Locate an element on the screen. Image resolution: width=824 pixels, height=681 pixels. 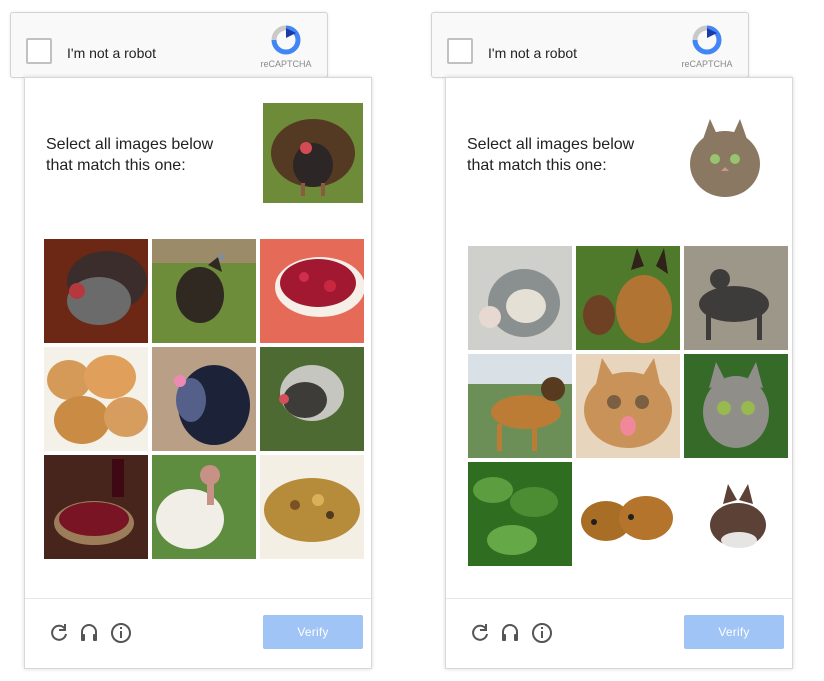
stuffing-image is located at coordinates (312, 507).